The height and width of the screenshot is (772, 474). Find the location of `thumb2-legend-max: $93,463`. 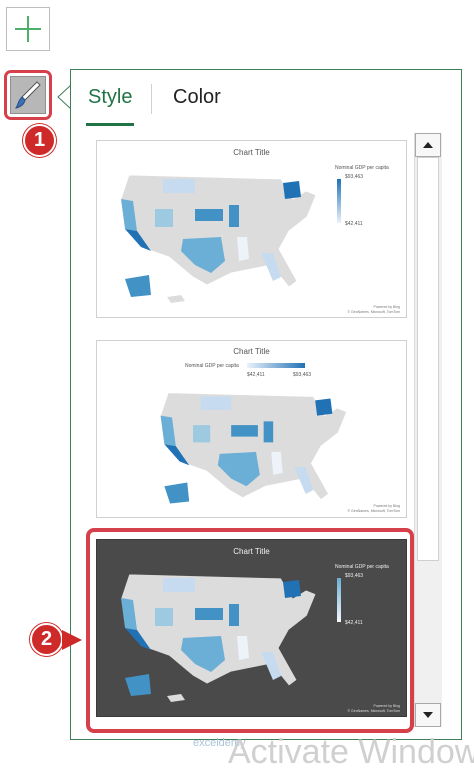

thumb2-legend-max: $93,463 is located at coordinates (302, 375).